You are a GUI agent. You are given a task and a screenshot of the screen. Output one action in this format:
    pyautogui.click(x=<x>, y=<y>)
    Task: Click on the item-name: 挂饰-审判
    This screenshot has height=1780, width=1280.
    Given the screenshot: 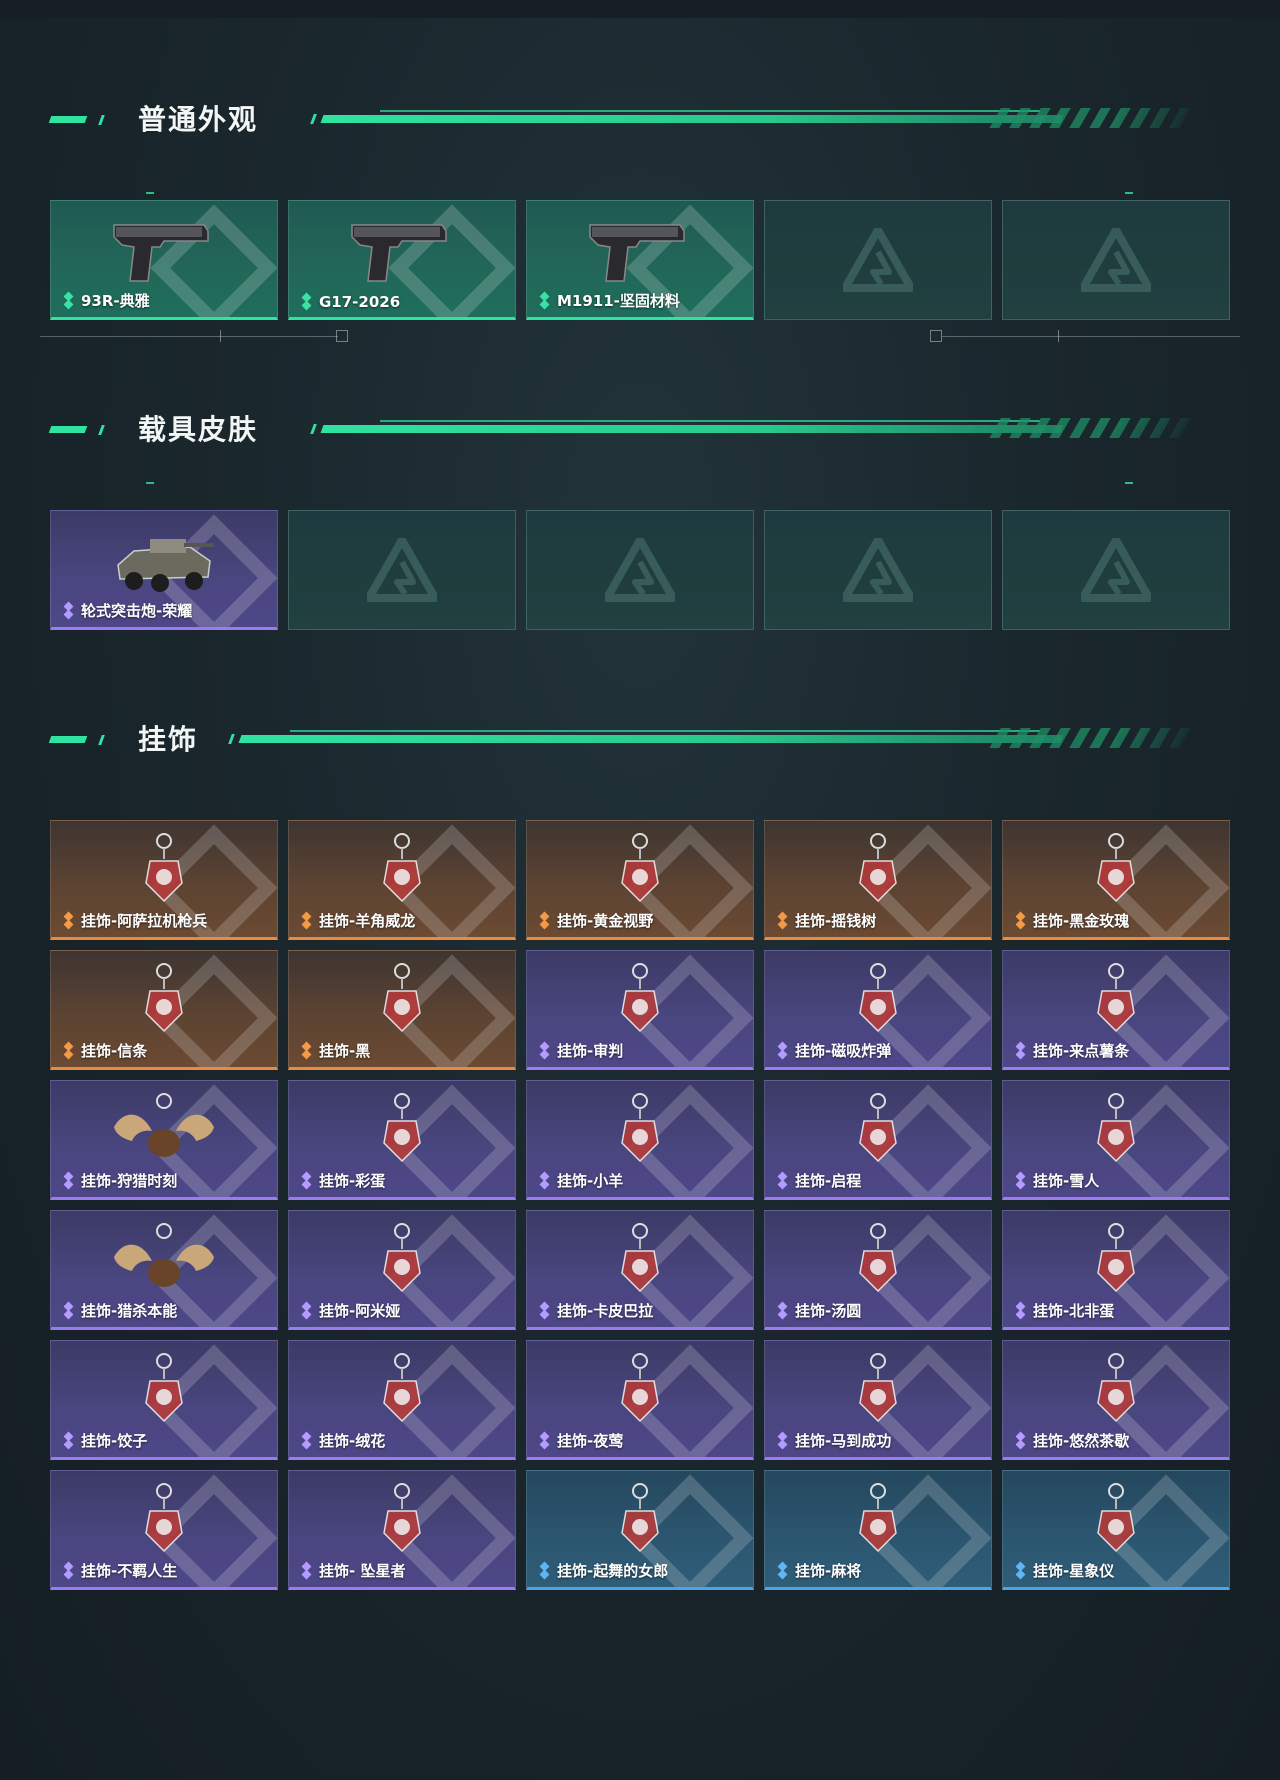 What is the action you would take?
    pyautogui.click(x=590, y=1051)
    